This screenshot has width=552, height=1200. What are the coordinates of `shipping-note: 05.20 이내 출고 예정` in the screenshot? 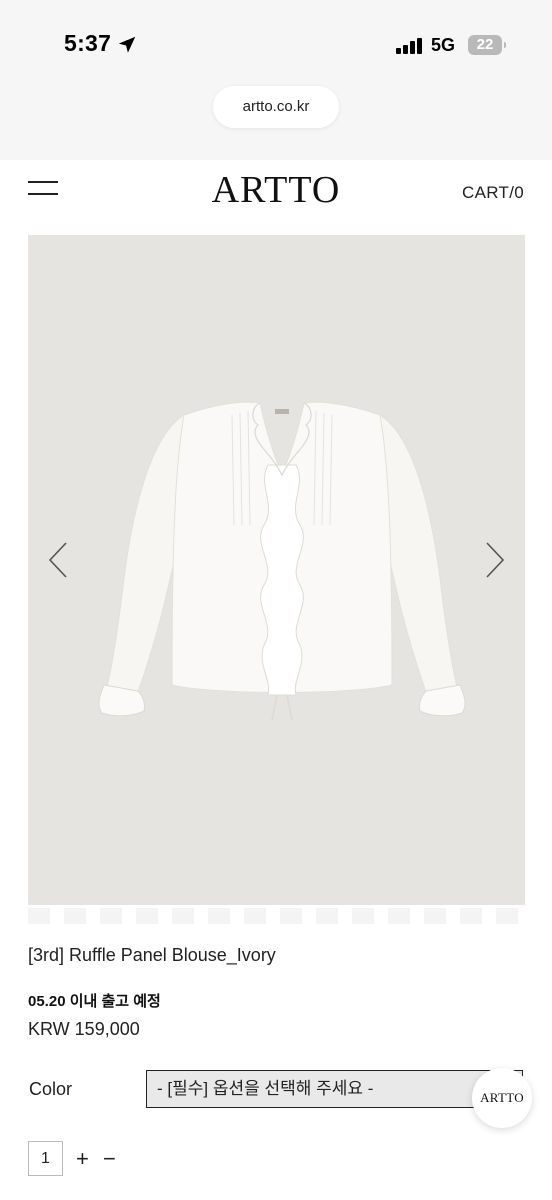 It's located at (94, 1001).